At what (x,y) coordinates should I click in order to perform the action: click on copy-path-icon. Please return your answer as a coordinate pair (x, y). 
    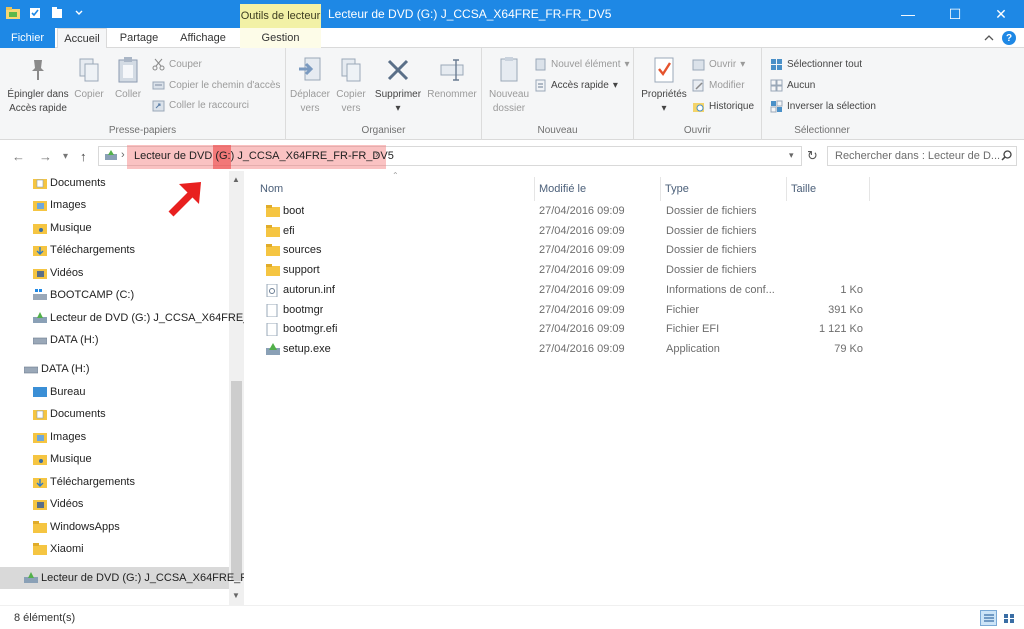
    Looking at the image, I should click on (158, 85).